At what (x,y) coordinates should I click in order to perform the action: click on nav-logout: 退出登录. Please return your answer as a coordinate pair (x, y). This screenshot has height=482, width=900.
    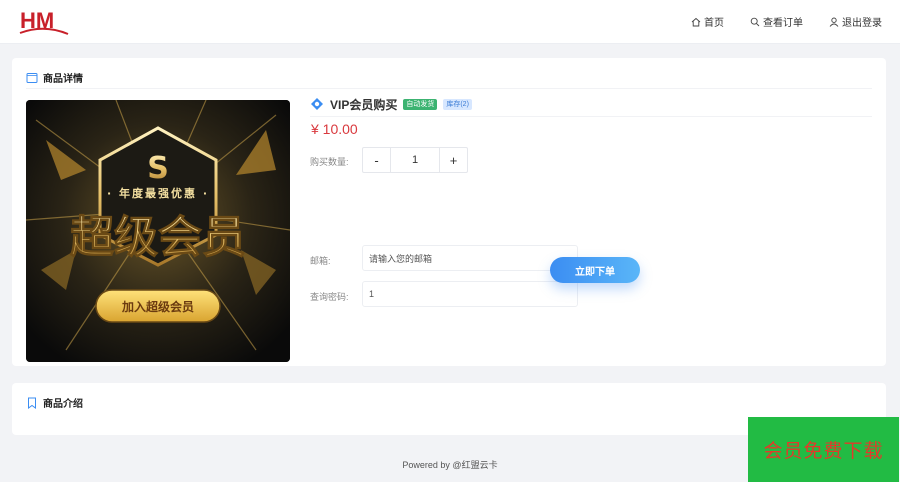
    Looking at the image, I should click on (855, 21).